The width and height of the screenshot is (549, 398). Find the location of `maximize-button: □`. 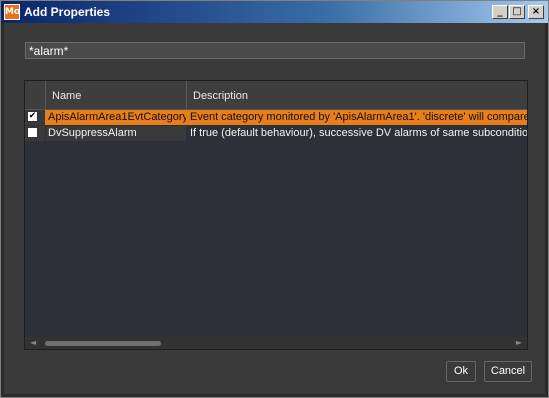

maximize-button: □ is located at coordinates (517, 12).